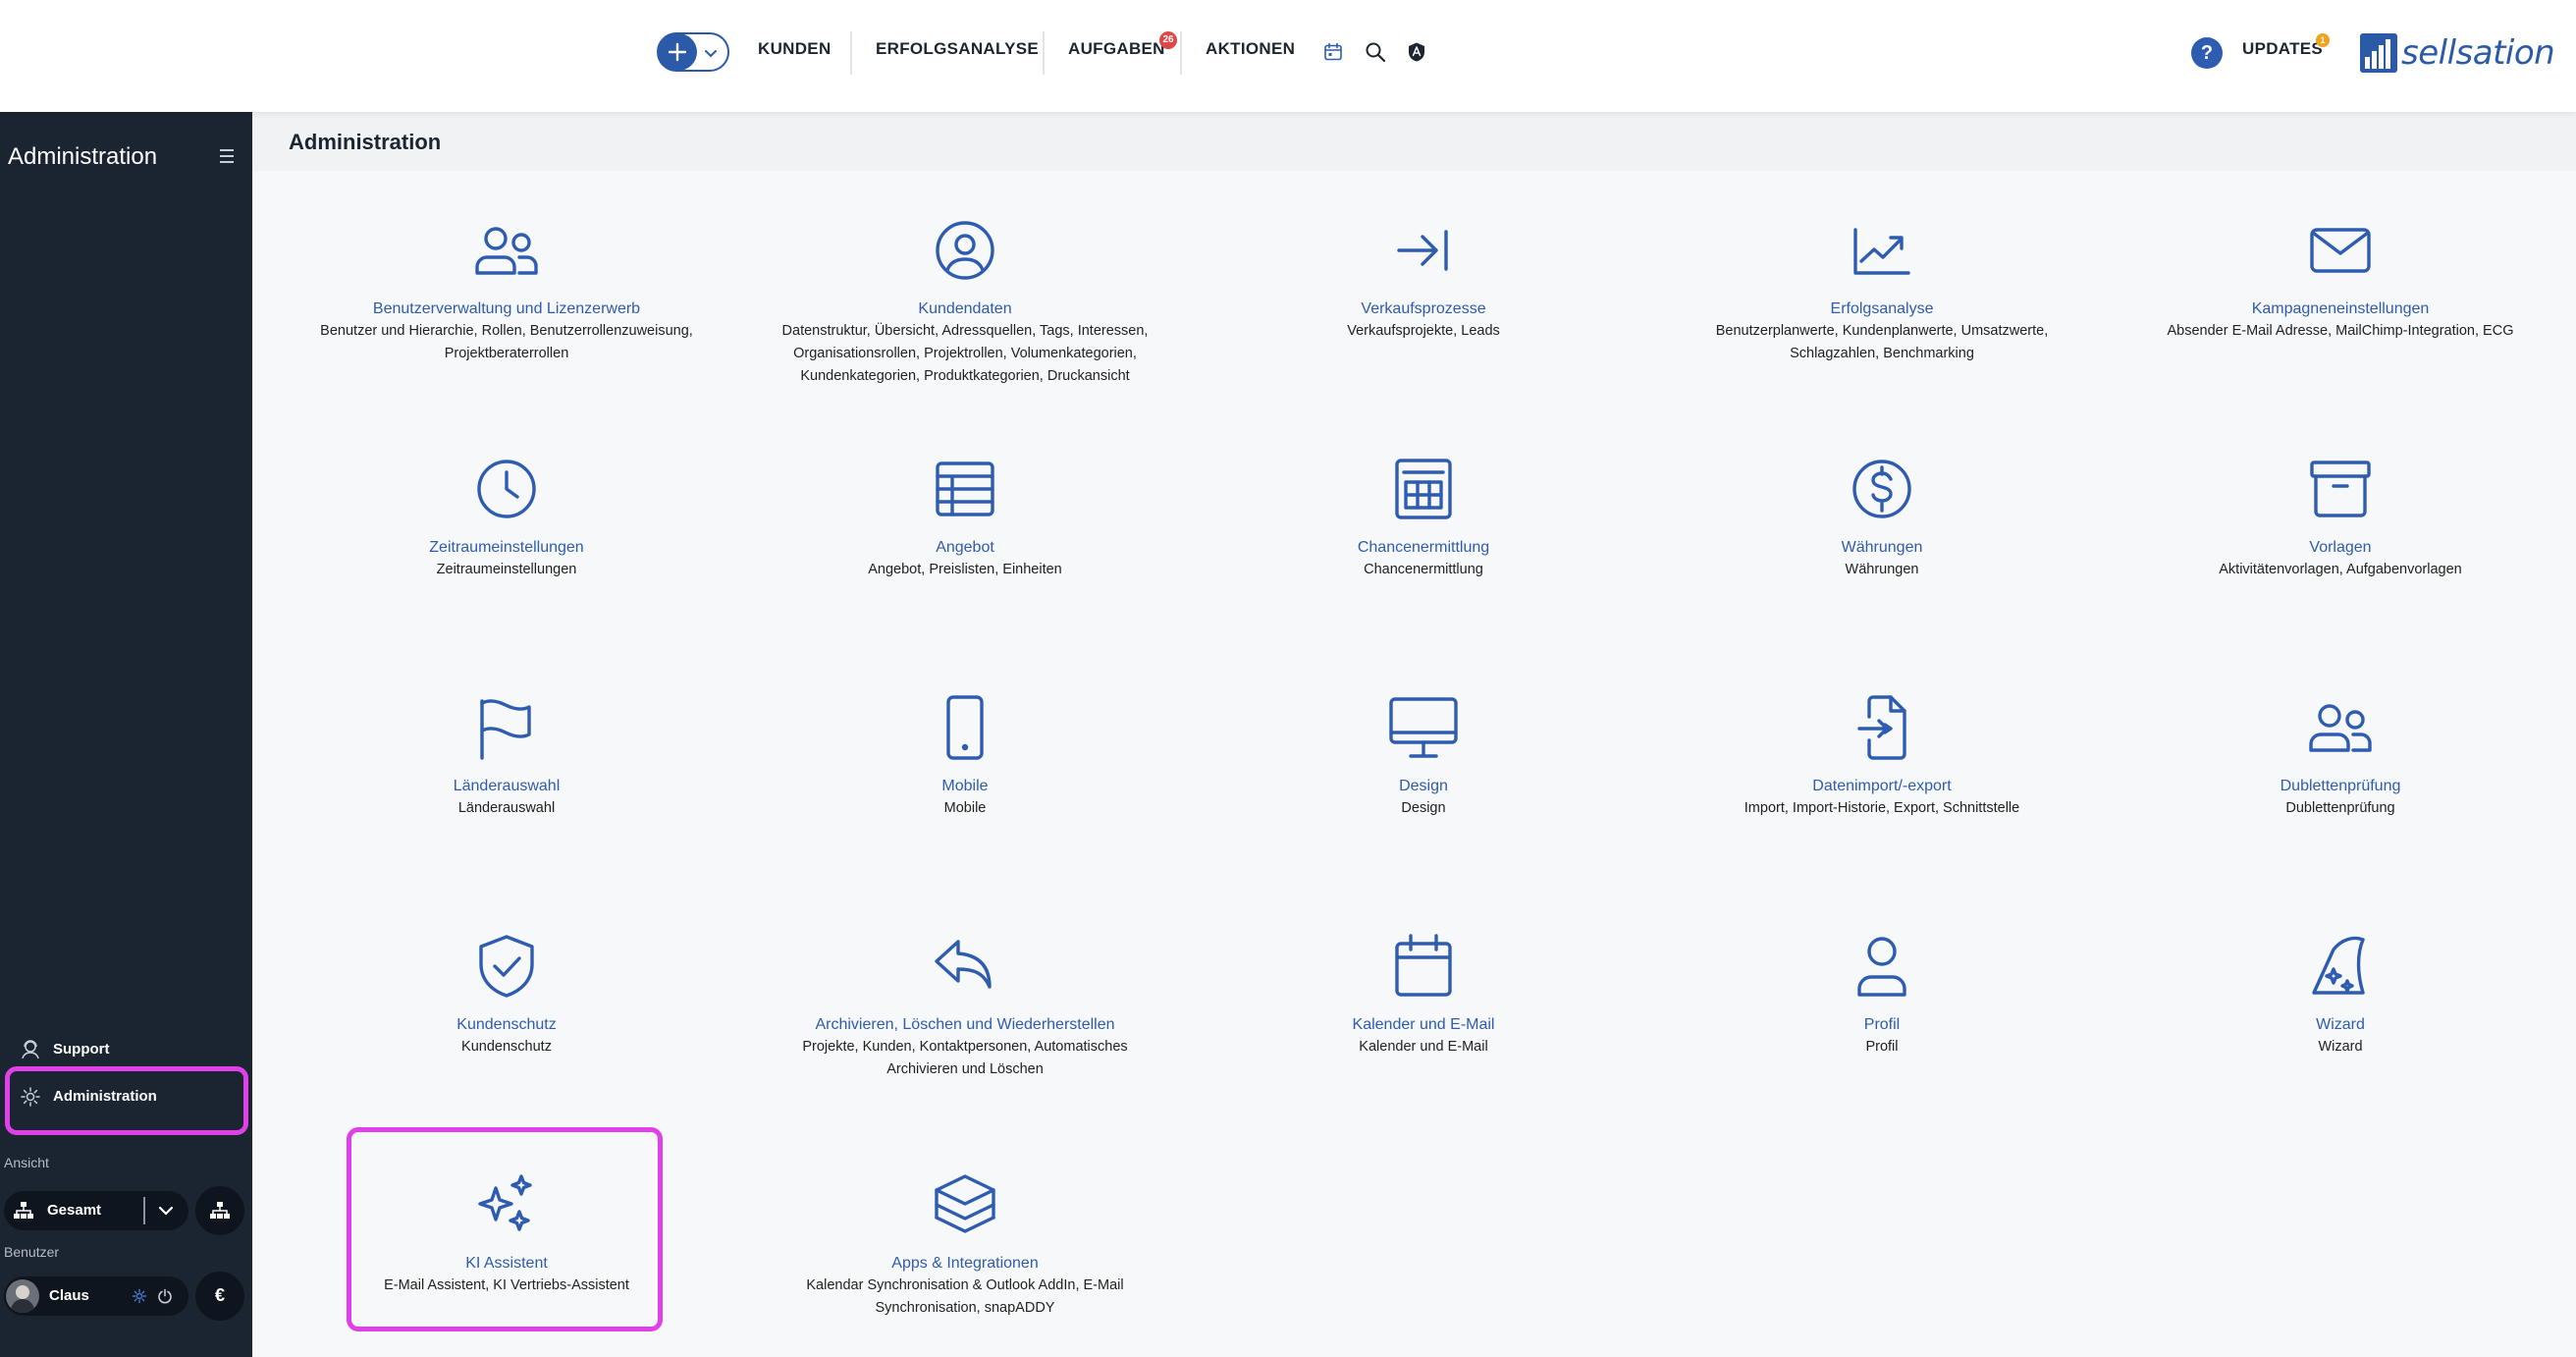 Image resolution: width=2576 pixels, height=1357 pixels. What do you see at coordinates (74, 1210) in the screenshot?
I see `view-value: Gesamt` at bounding box center [74, 1210].